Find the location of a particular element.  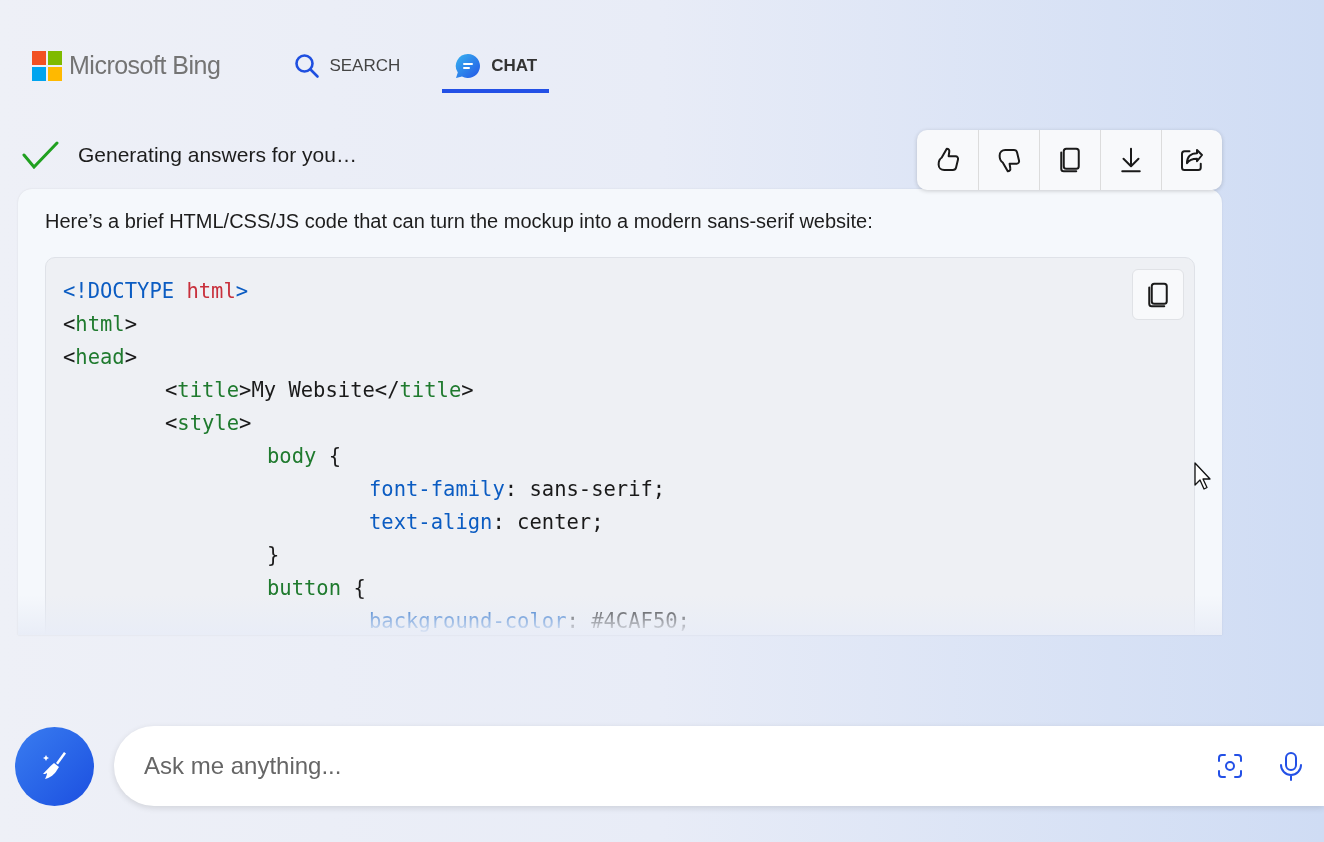

chat-bubble-icon is located at coordinates (468, 66).